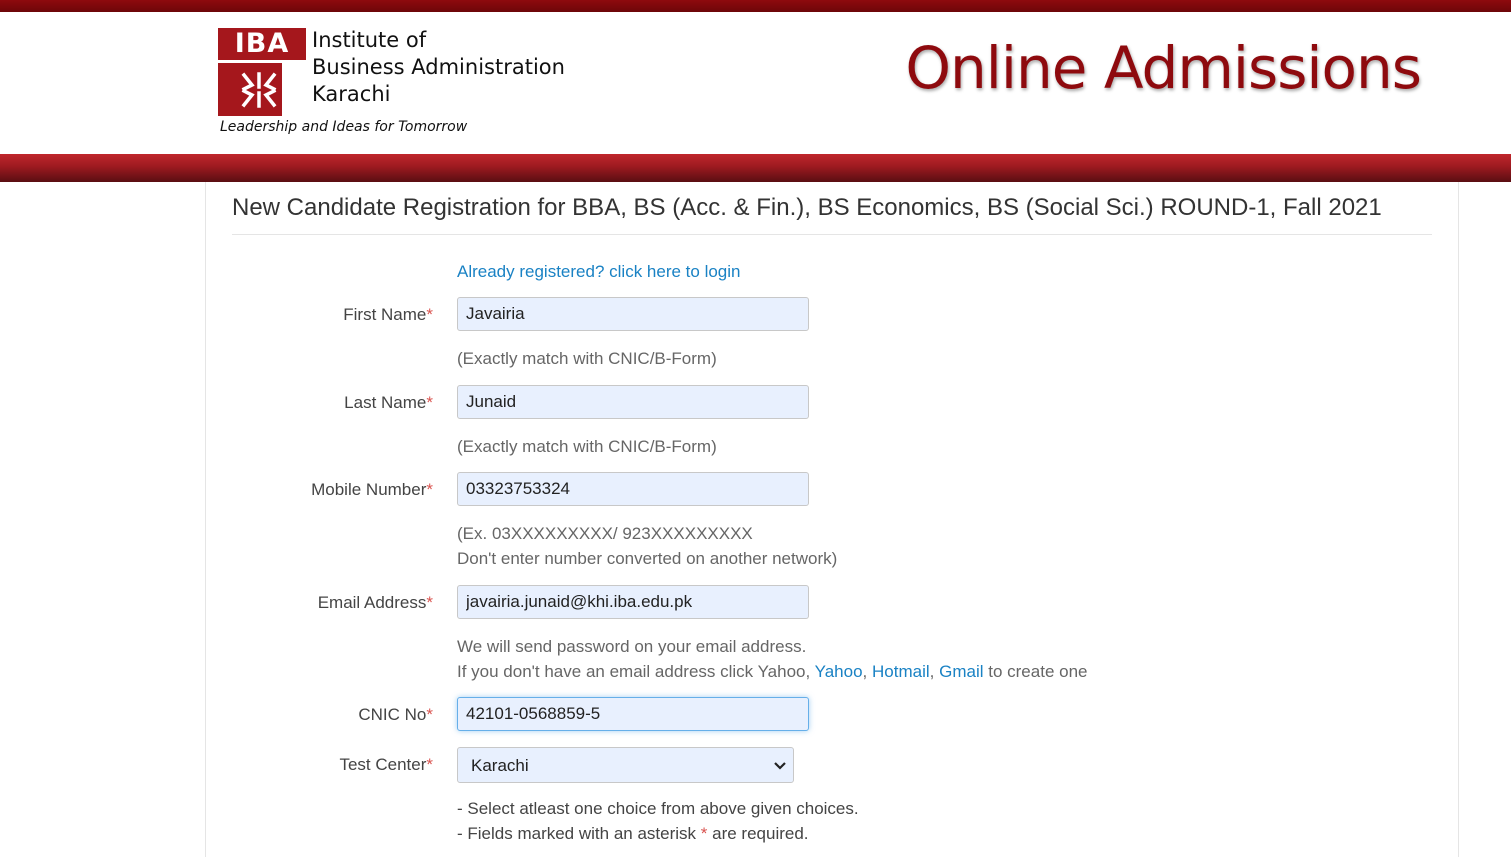 The width and height of the screenshot is (1511, 857). What do you see at coordinates (386, 764) in the screenshot?
I see `test-center-label: Test Center*` at bounding box center [386, 764].